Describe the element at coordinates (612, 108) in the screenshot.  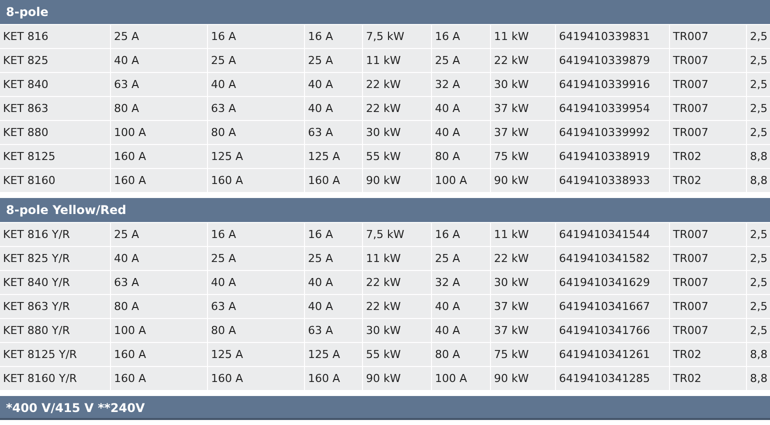
I see `table-cell: 6419410339954` at that location.